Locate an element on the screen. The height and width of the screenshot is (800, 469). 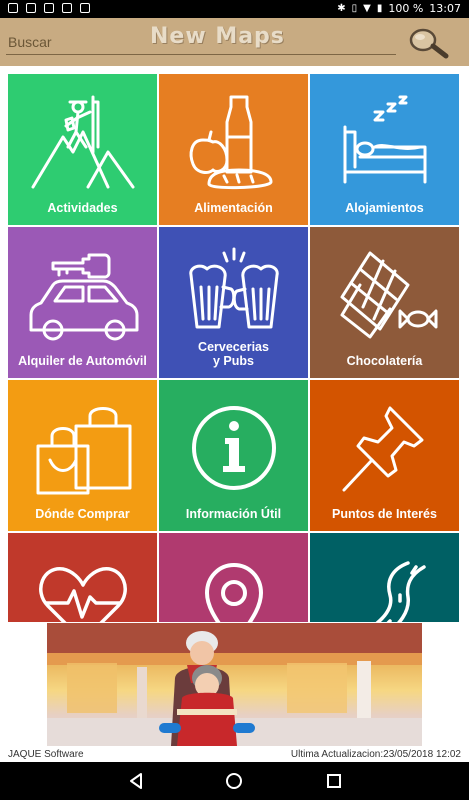
bluetooth-icon: ✱ is located at coordinates (341, 8).